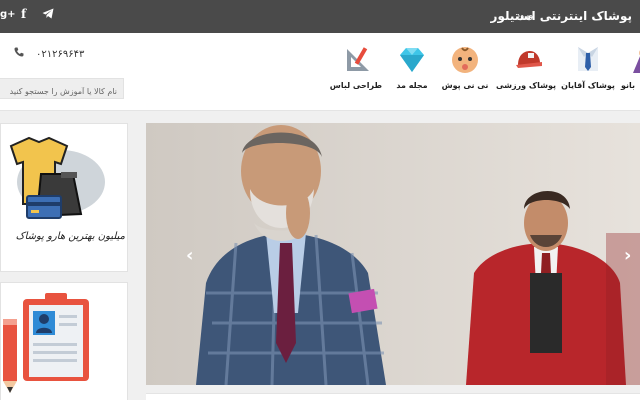  I want to click on telegram-icon, so click(48, 15).